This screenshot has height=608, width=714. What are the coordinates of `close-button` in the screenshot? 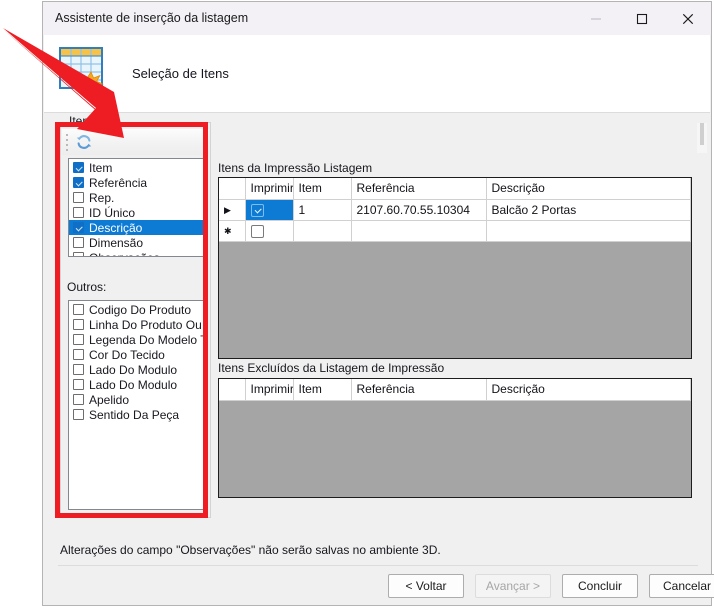 It's located at (688, 18).